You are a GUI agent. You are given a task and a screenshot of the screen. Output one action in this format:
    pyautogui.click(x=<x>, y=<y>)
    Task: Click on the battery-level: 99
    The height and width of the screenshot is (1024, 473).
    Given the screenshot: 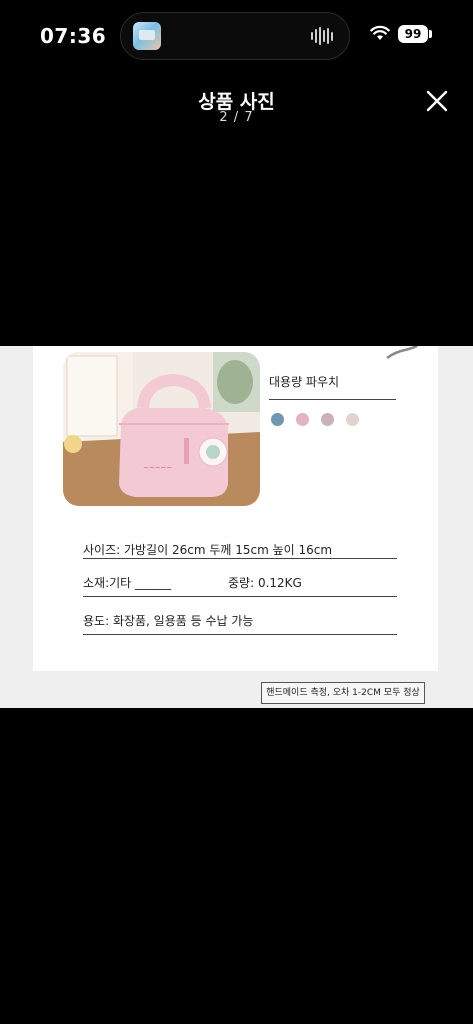 What is the action you would take?
    pyautogui.click(x=413, y=34)
    